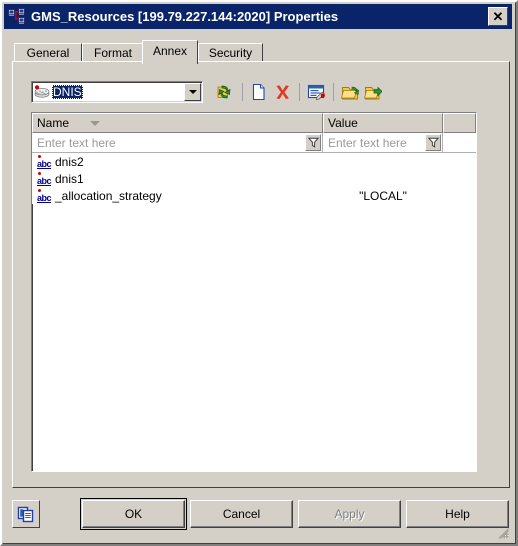  Describe the element at coordinates (177, 123) in the screenshot. I see `column-header-name: Name` at that location.